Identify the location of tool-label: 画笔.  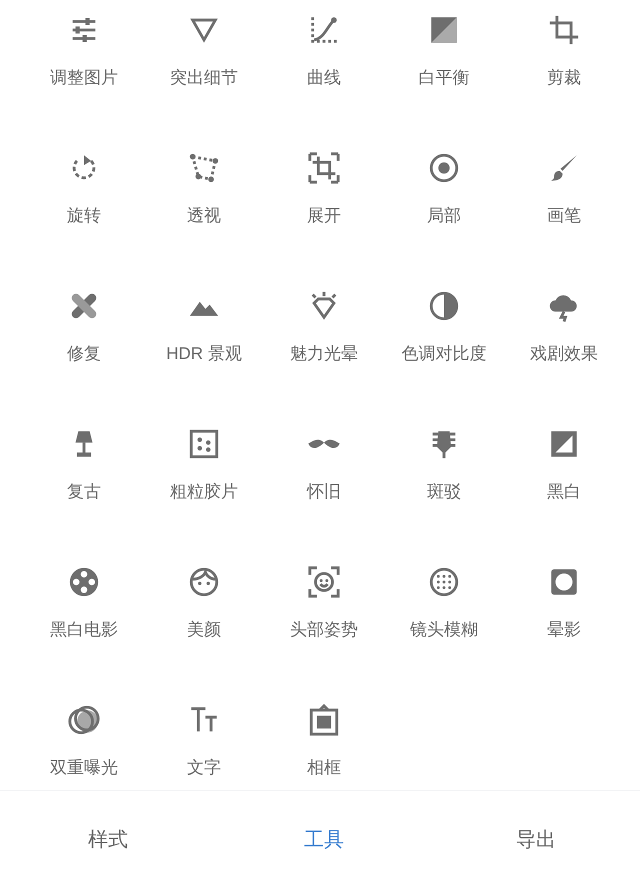
(564, 216).